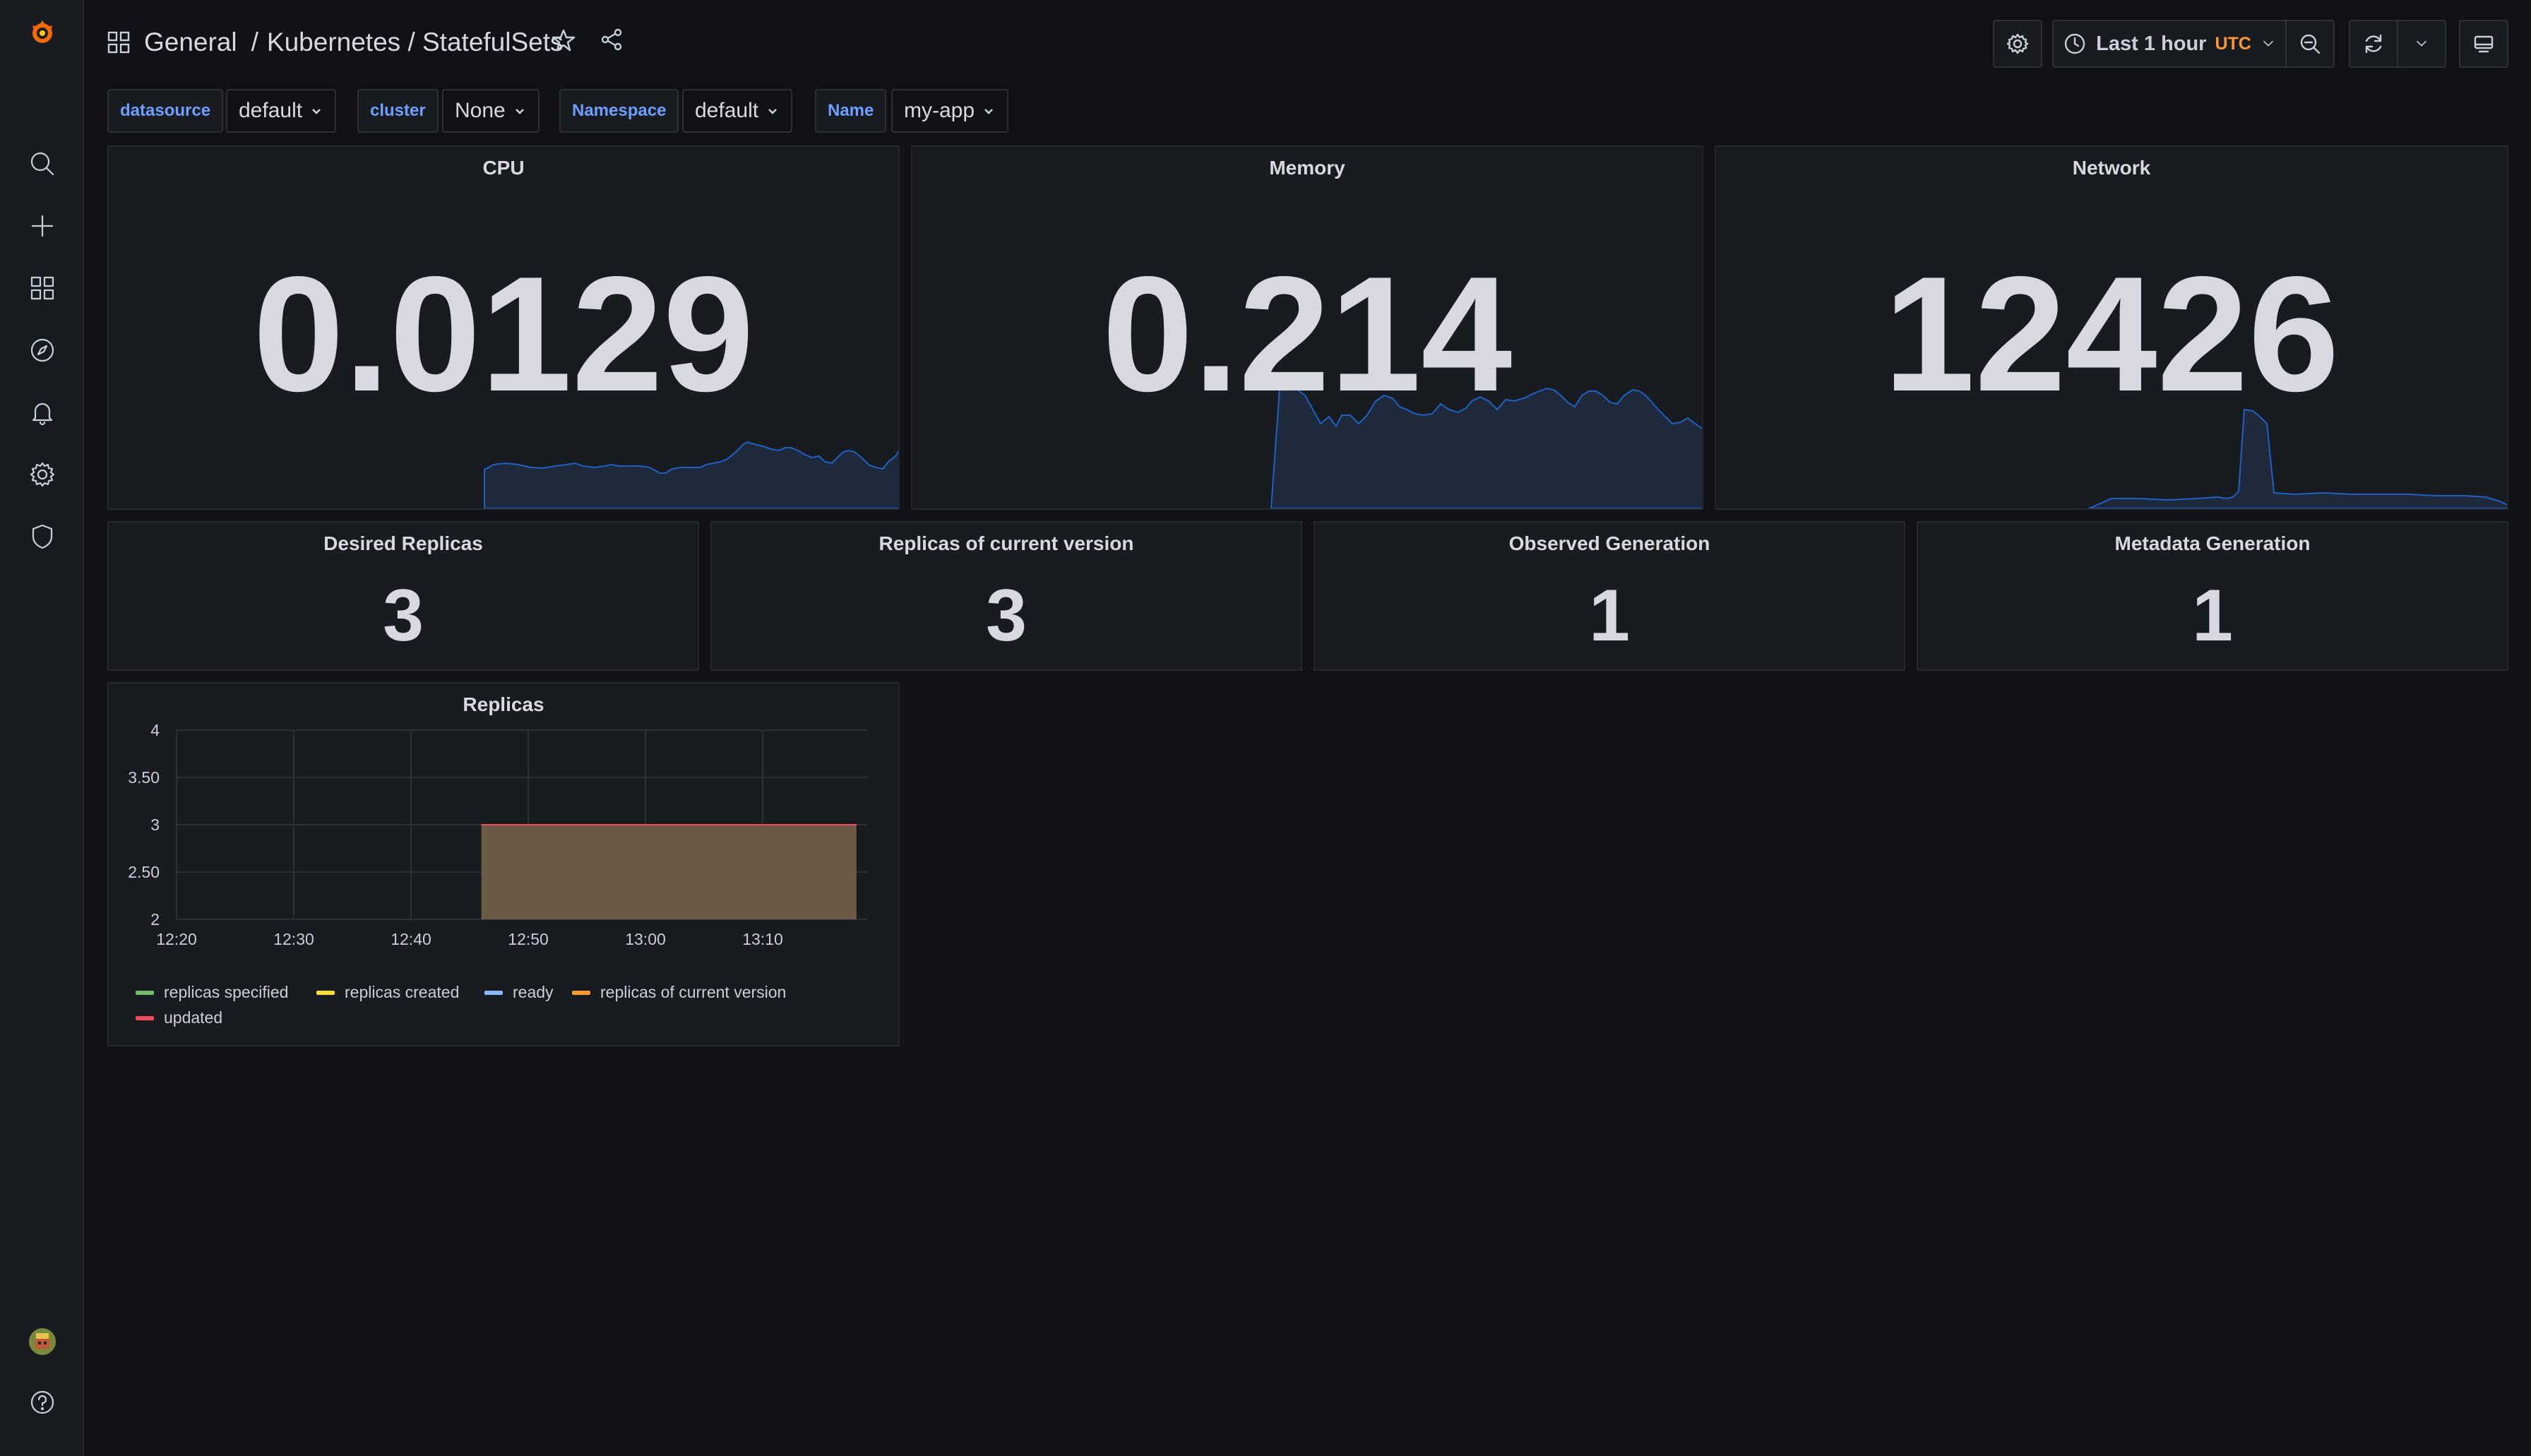 This screenshot has width=2531, height=1456. I want to click on user-avatar, so click(42, 1341).